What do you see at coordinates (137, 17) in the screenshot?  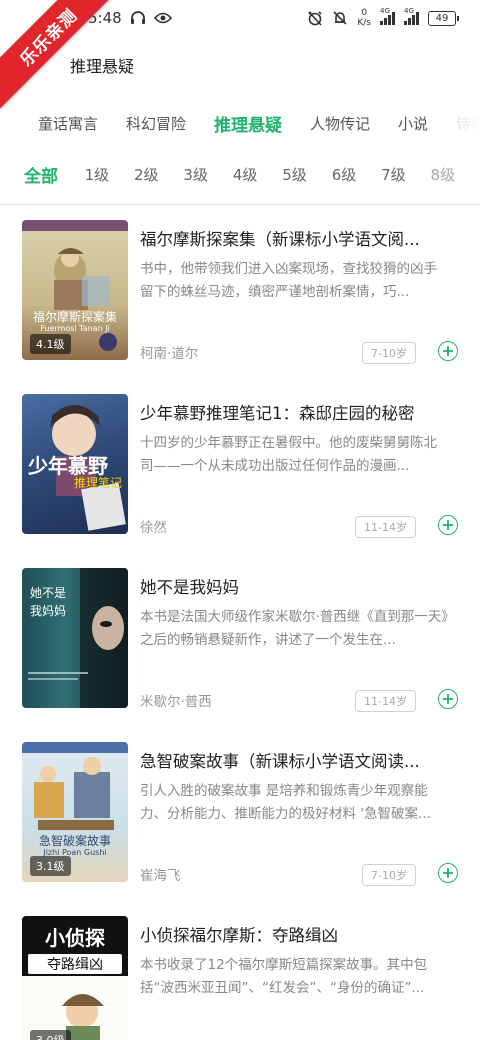 I see `headphones-icon` at bounding box center [137, 17].